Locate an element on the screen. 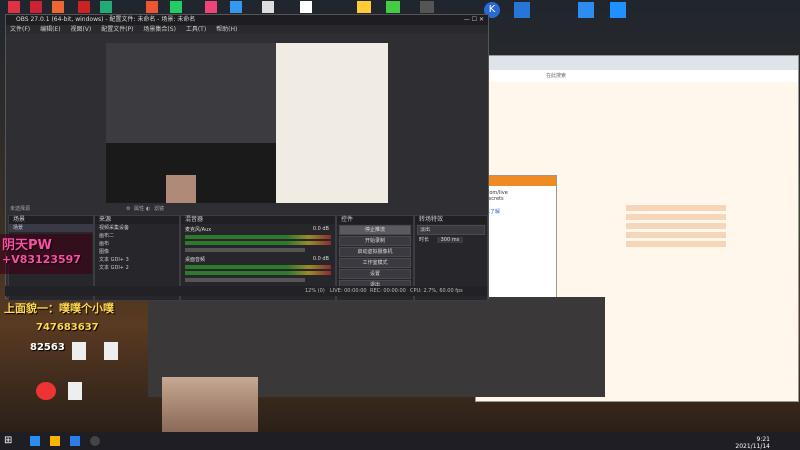 This screenshot has width=800, height=450. properties-button: 属性 is located at coordinates (139, 209).